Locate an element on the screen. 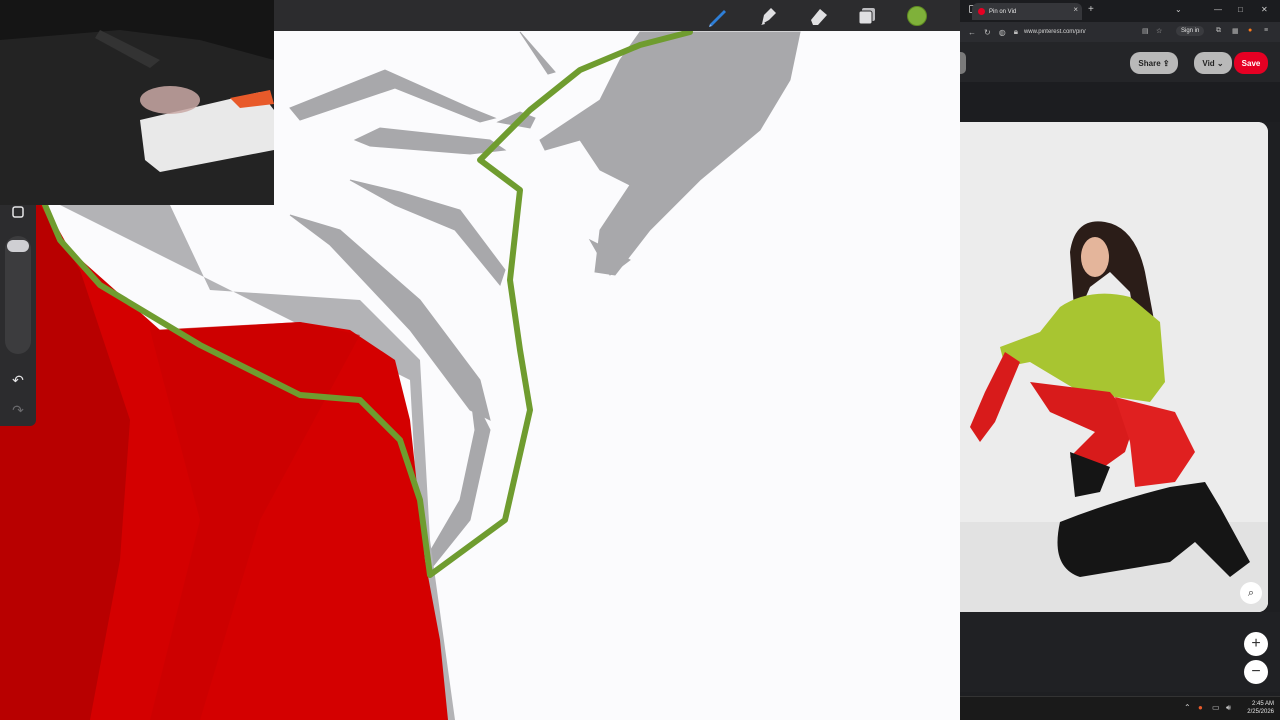  color-picker is located at coordinates (917, 16).